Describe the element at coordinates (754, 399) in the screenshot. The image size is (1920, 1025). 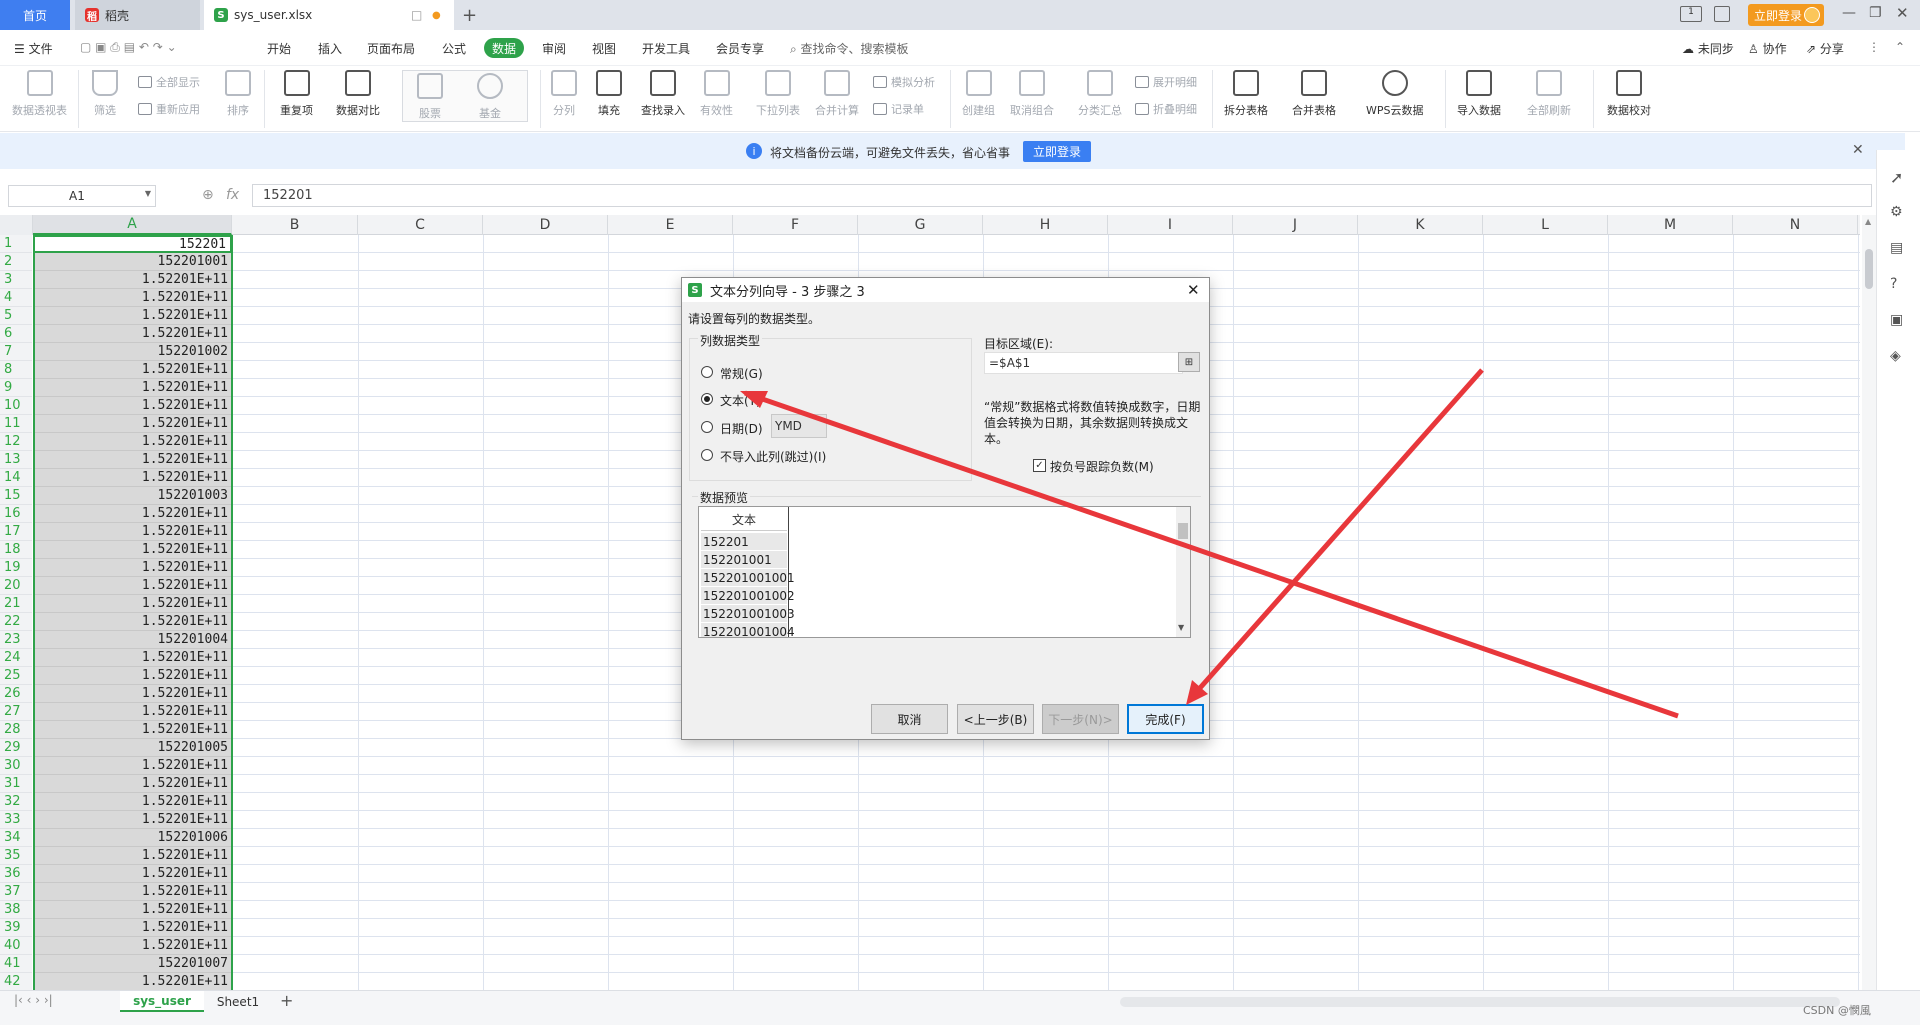
I see `arrowhead-icon` at that location.